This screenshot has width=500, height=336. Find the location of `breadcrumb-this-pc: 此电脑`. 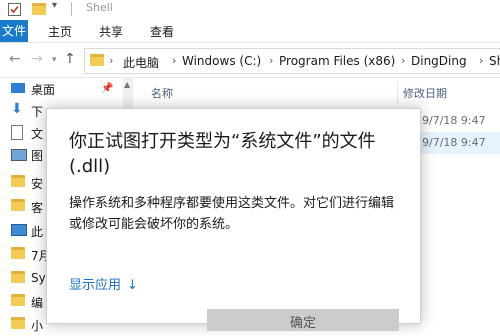

breadcrumb-this-pc: 此电脑 is located at coordinates (141, 62).